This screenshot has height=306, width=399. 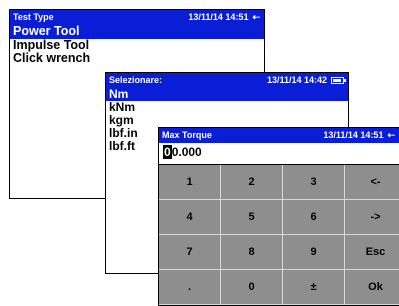 I want to click on unit-item-knm: kNm, so click(x=227, y=107).